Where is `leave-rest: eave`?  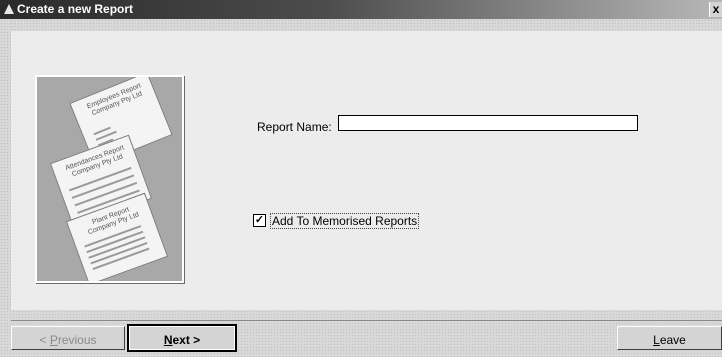 leave-rest: eave is located at coordinates (672, 340).